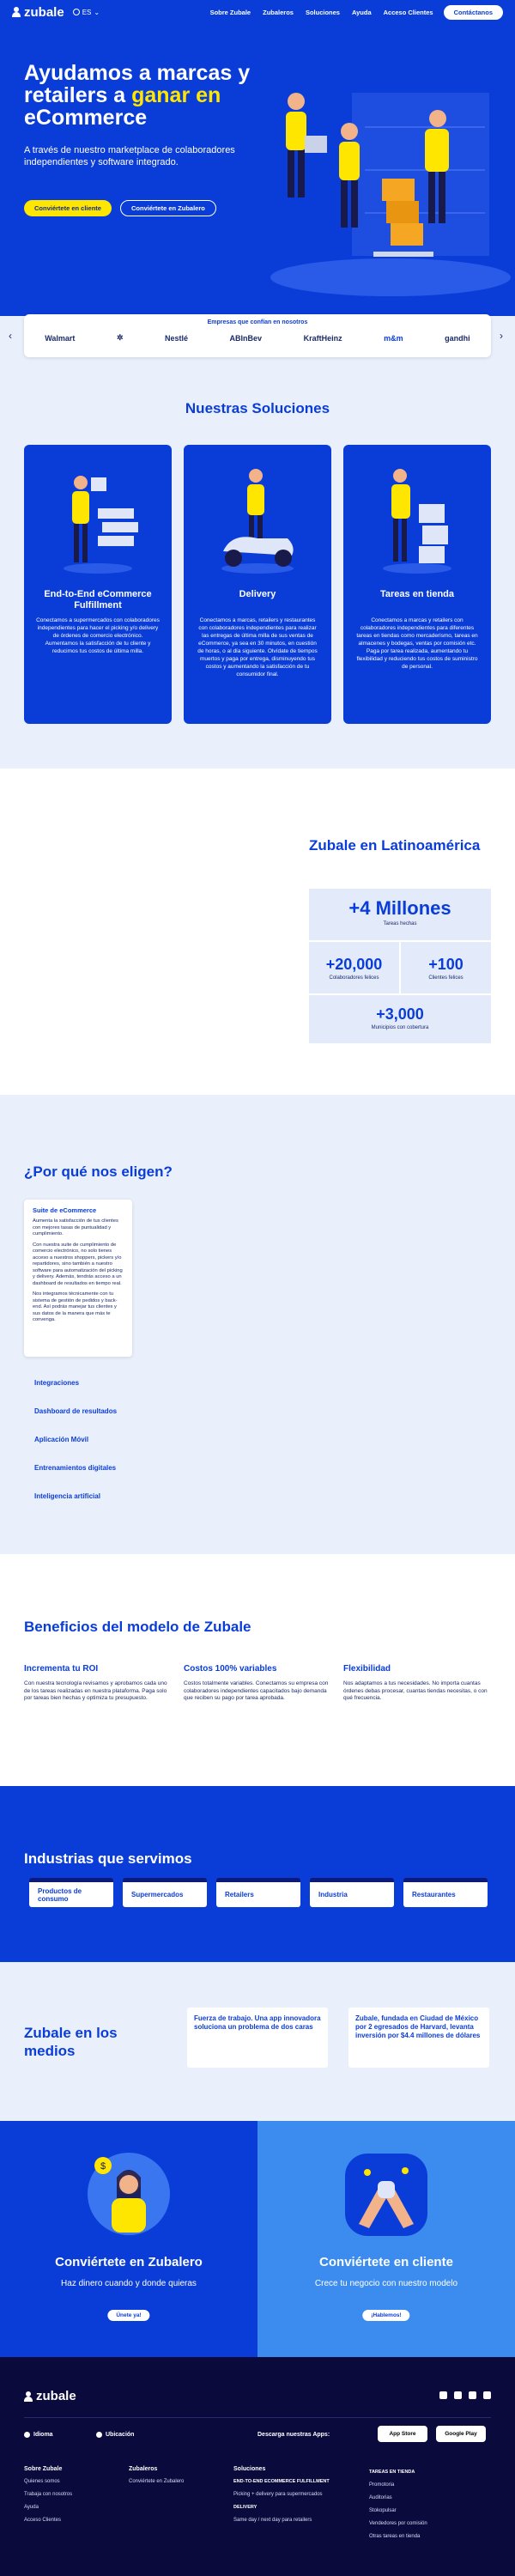  Describe the element at coordinates (230, 13) in the screenshot. I see `nav-link-sobre-zubale: Sobre Zubale` at that location.